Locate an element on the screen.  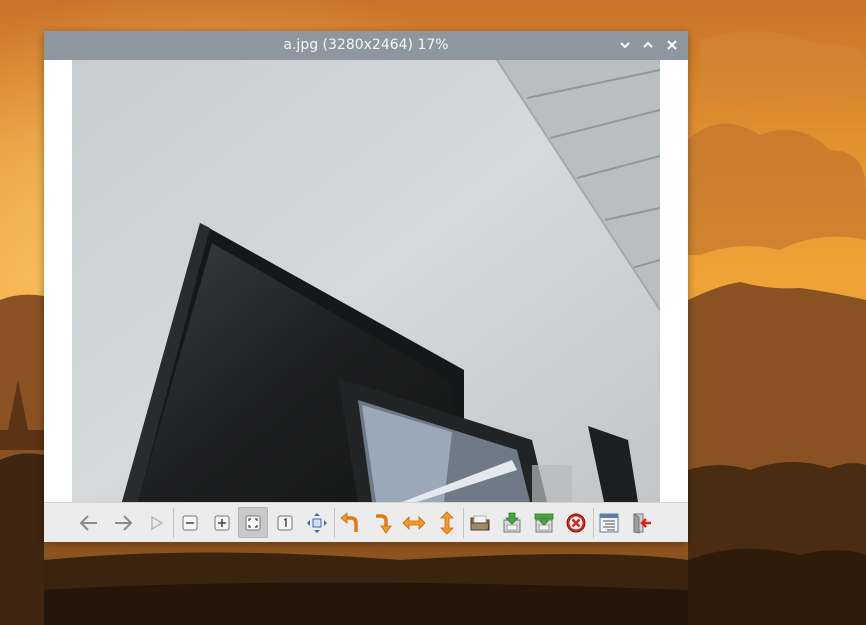
flip-horizontal-button is located at coordinates (414, 522).